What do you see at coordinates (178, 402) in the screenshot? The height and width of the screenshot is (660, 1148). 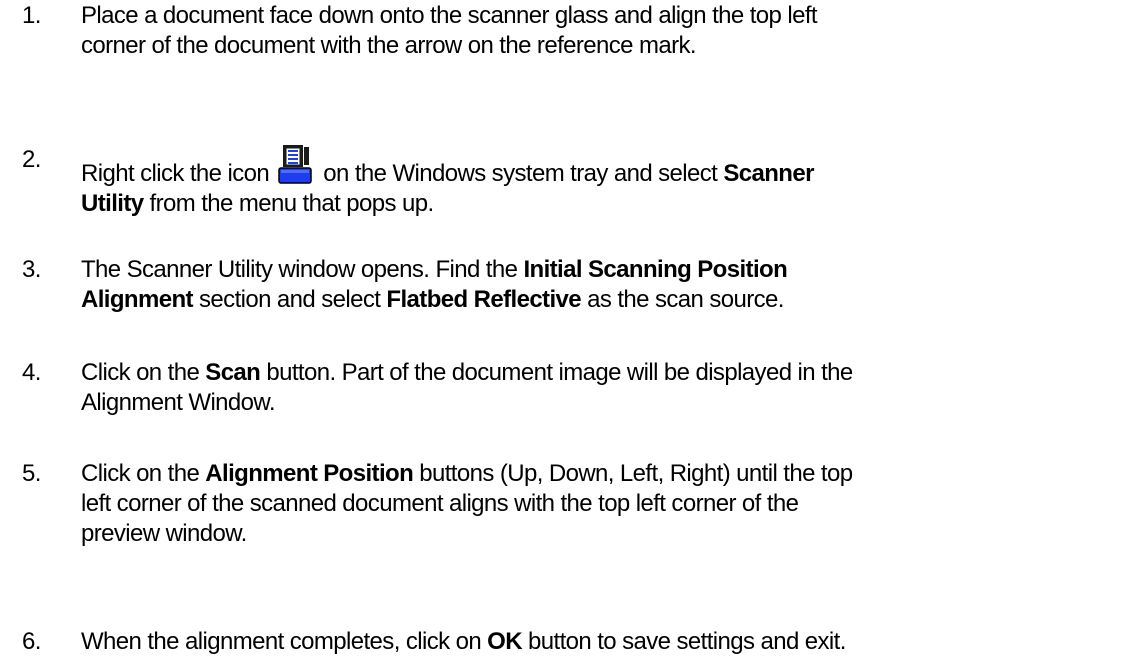 I see `step-text-line: Alignment Window.` at bounding box center [178, 402].